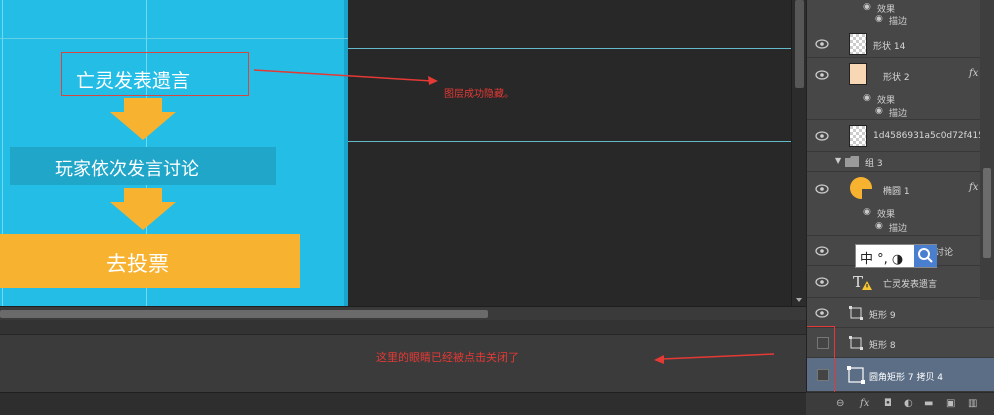  What do you see at coordinates (972, 403) in the screenshot?
I see `trash-icon: ▥` at bounding box center [972, 403].